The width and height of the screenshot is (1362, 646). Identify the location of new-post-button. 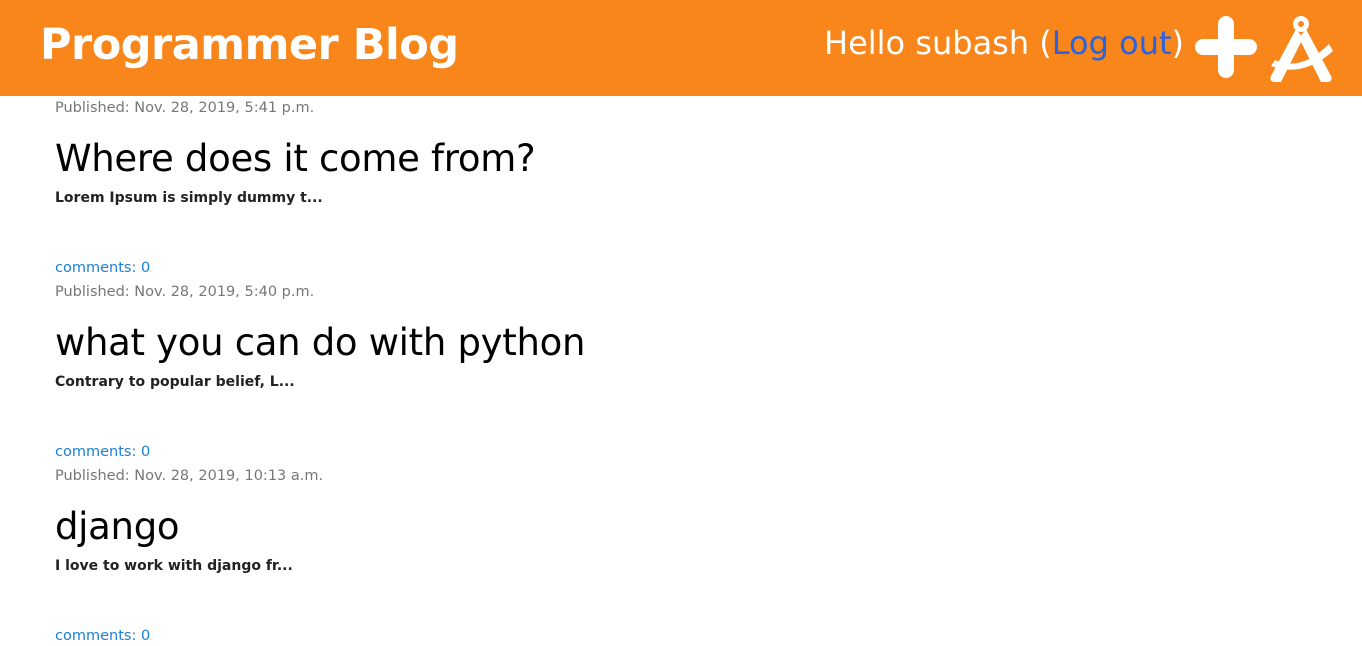
(1226, 47).